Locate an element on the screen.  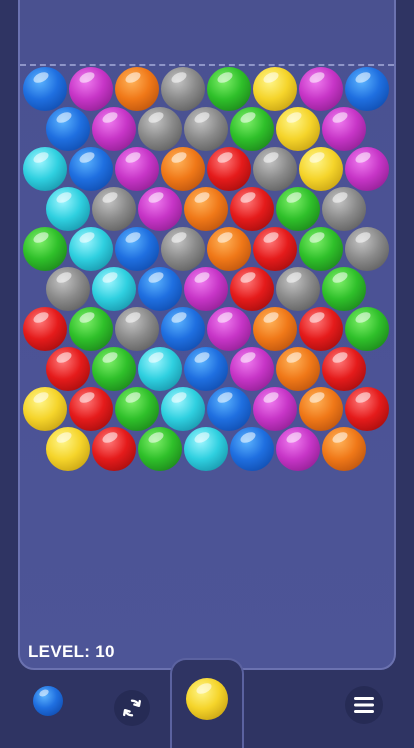
current-bubble is located at coordinates (207, 699).